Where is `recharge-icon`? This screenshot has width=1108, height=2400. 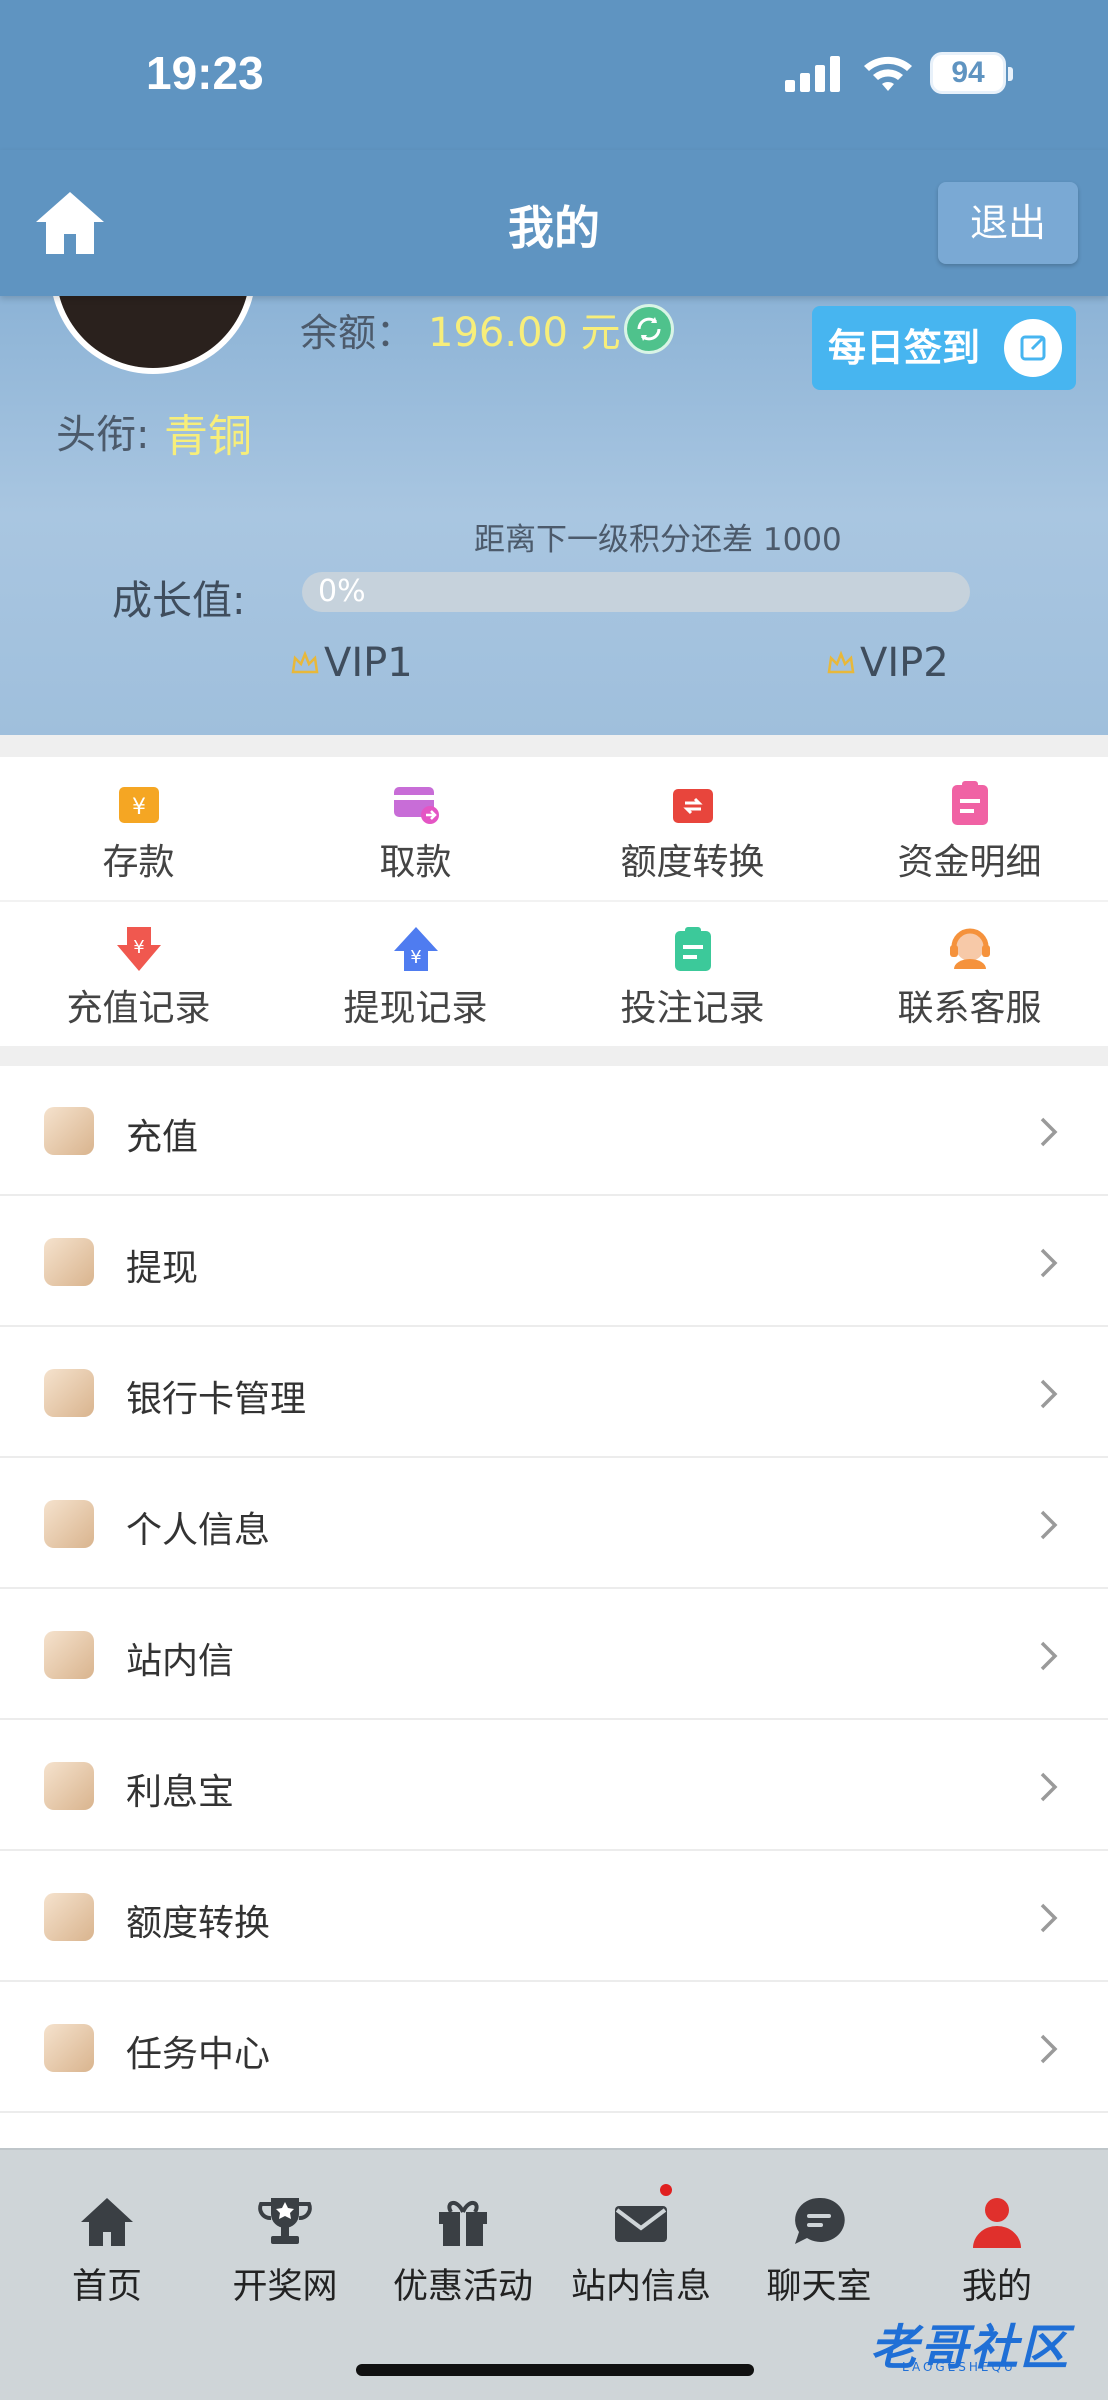
recharge-icon is located at coordinates (69, 1131).